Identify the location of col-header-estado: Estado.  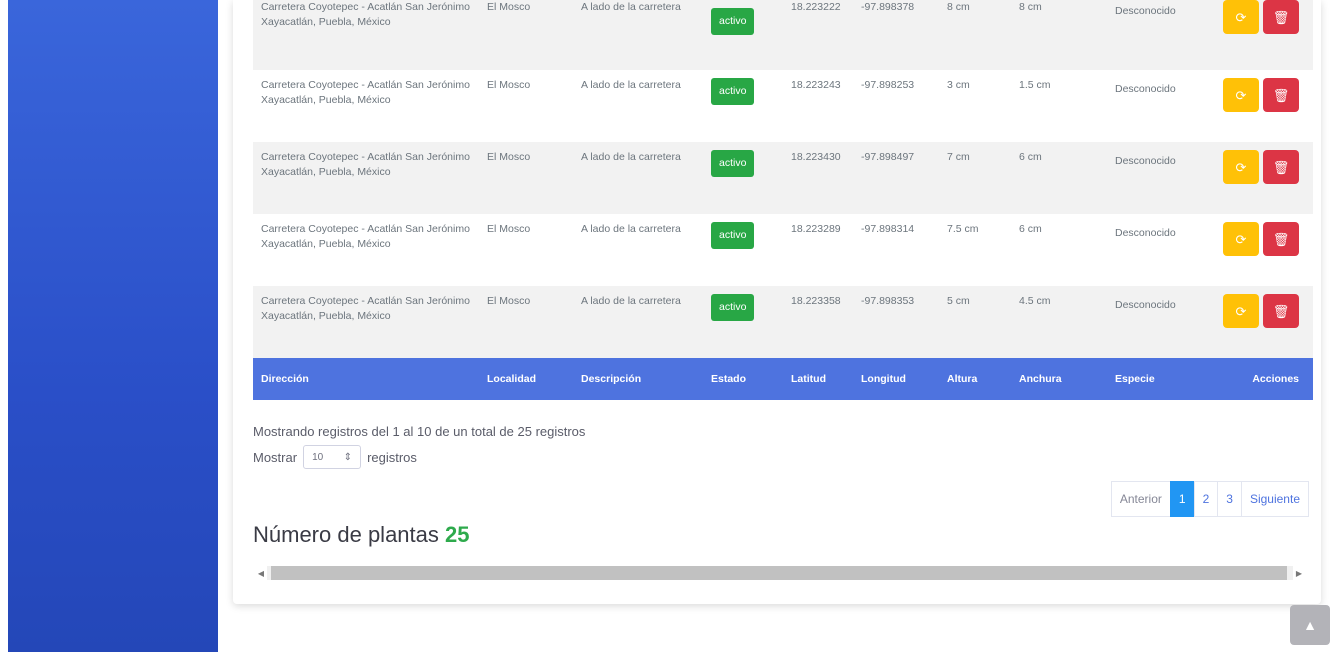
(743, 379).